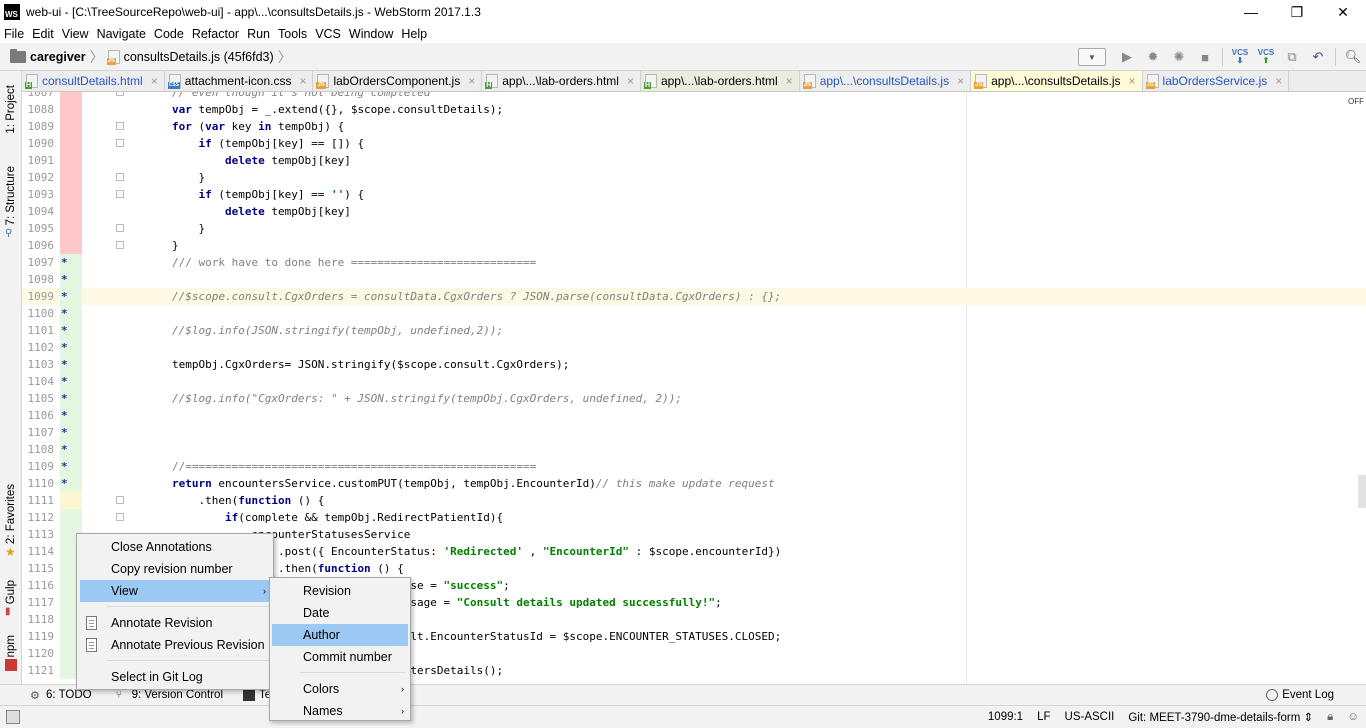 The width and height of the screenshot is (1366, 728). I want to click on npm-tool-window-tab: npm, so click(11, 653).